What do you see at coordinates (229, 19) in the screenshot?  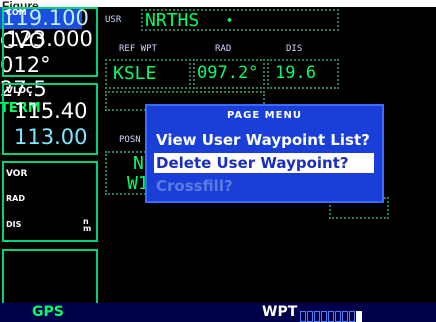 I see `user-waypoint-marker: ◆` at bounding box center [229, 19].